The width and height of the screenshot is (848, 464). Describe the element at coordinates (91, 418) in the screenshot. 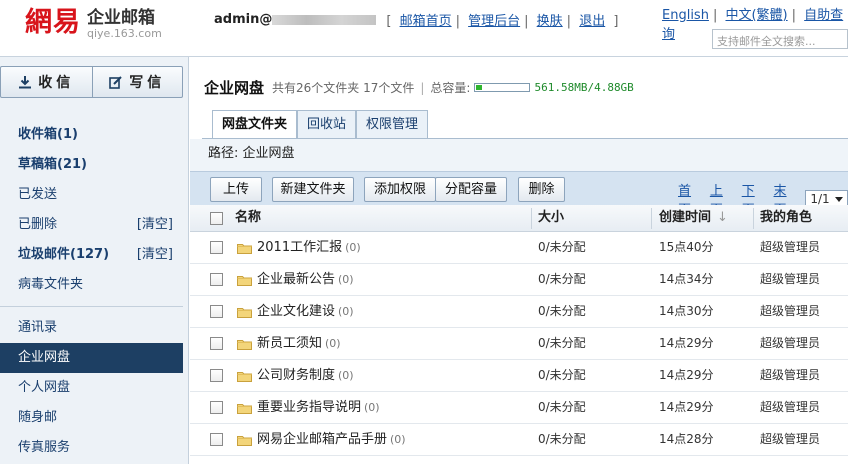

I see `tool-mobile-mail: 随身邮` at that location.